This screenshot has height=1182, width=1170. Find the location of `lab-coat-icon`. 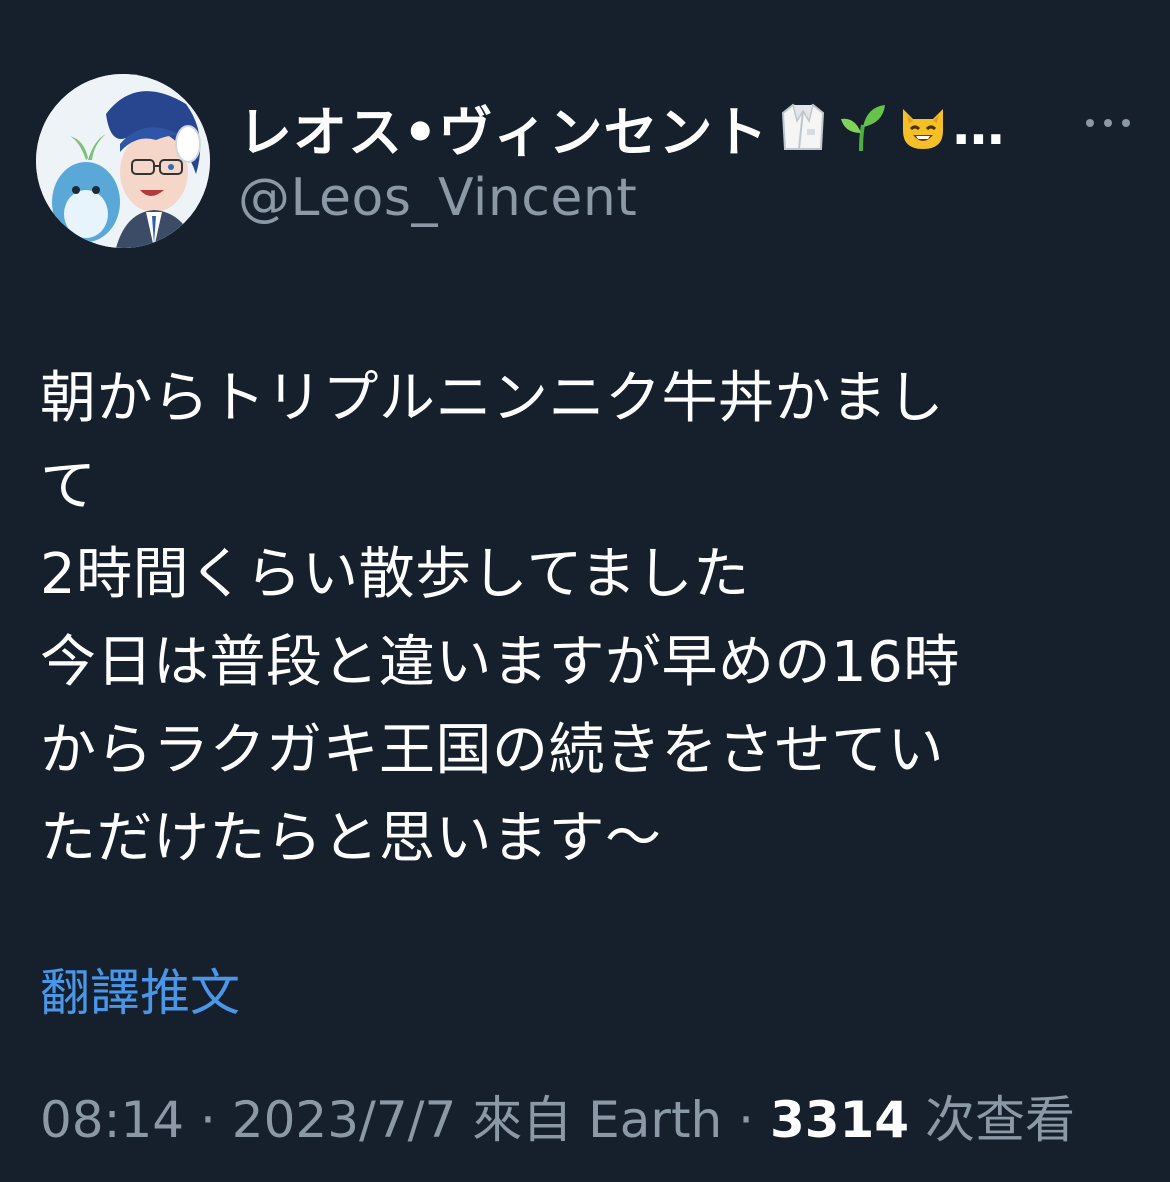

lab-coat-icon is located at coordinates (803, 127).